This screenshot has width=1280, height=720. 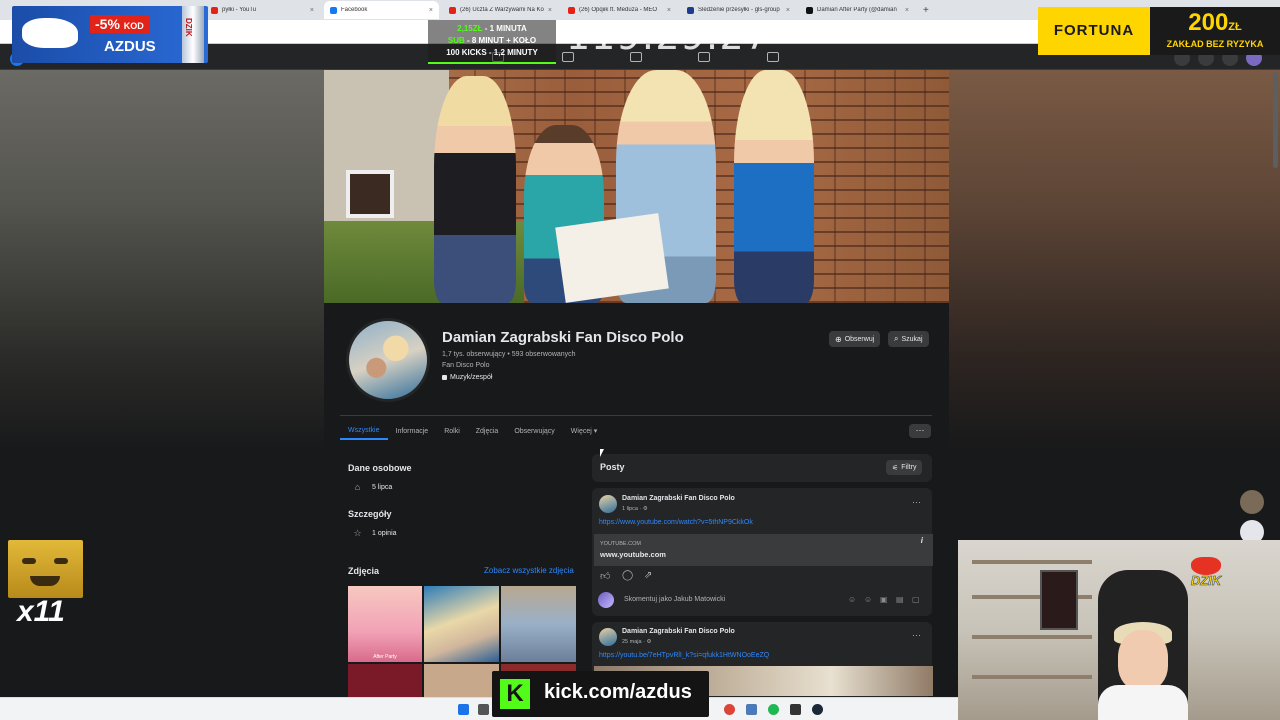 What do you see at coordinates (515, 694) in the screenshot?
I see `kick-logo-icon: K` at bounding box center [515, 694].